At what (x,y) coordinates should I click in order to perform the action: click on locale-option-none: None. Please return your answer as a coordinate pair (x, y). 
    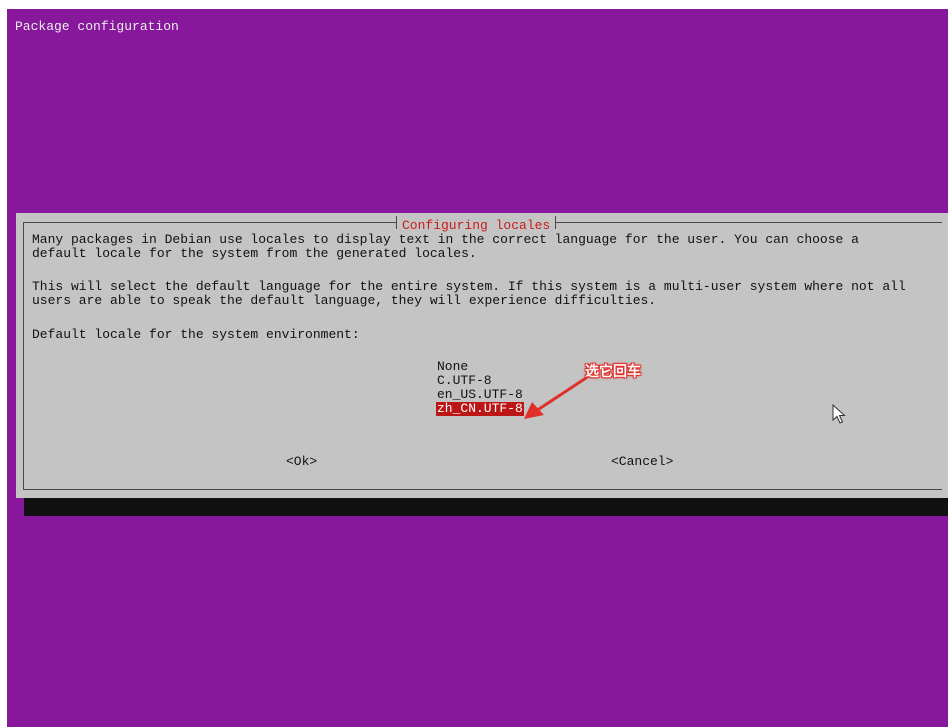
    Looking at the image, I should click on (452, 367).